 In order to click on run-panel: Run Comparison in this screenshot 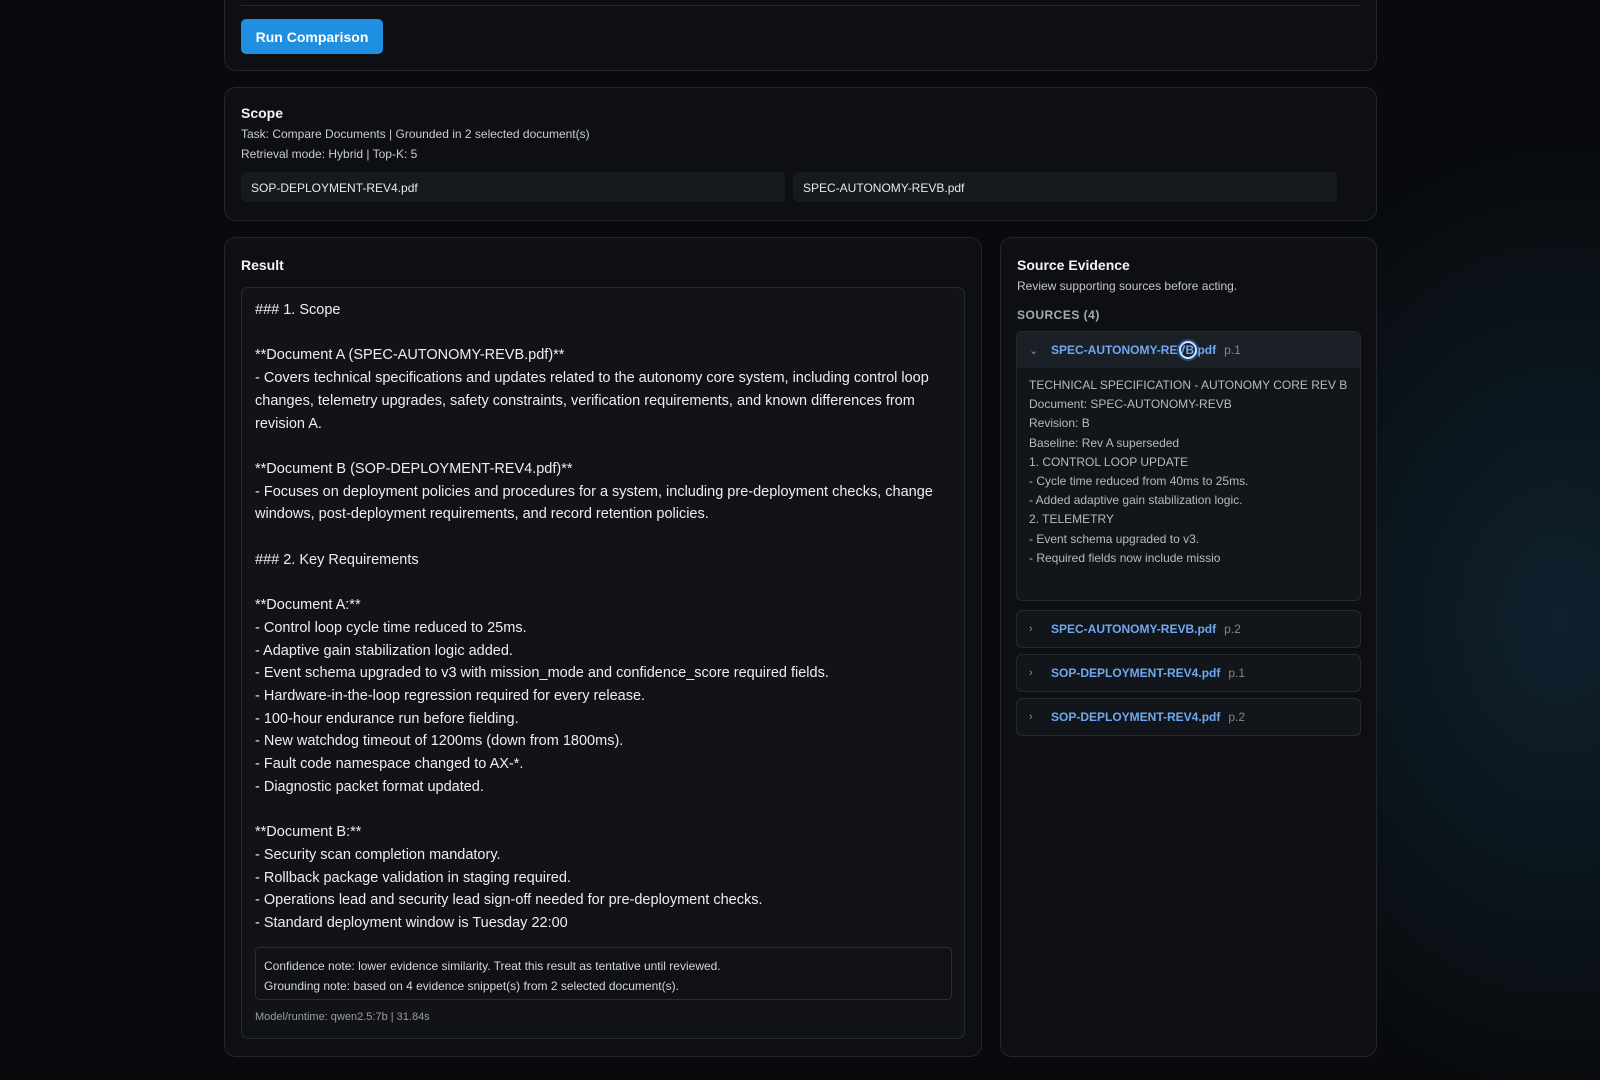, I will do `click(800, 35)`.